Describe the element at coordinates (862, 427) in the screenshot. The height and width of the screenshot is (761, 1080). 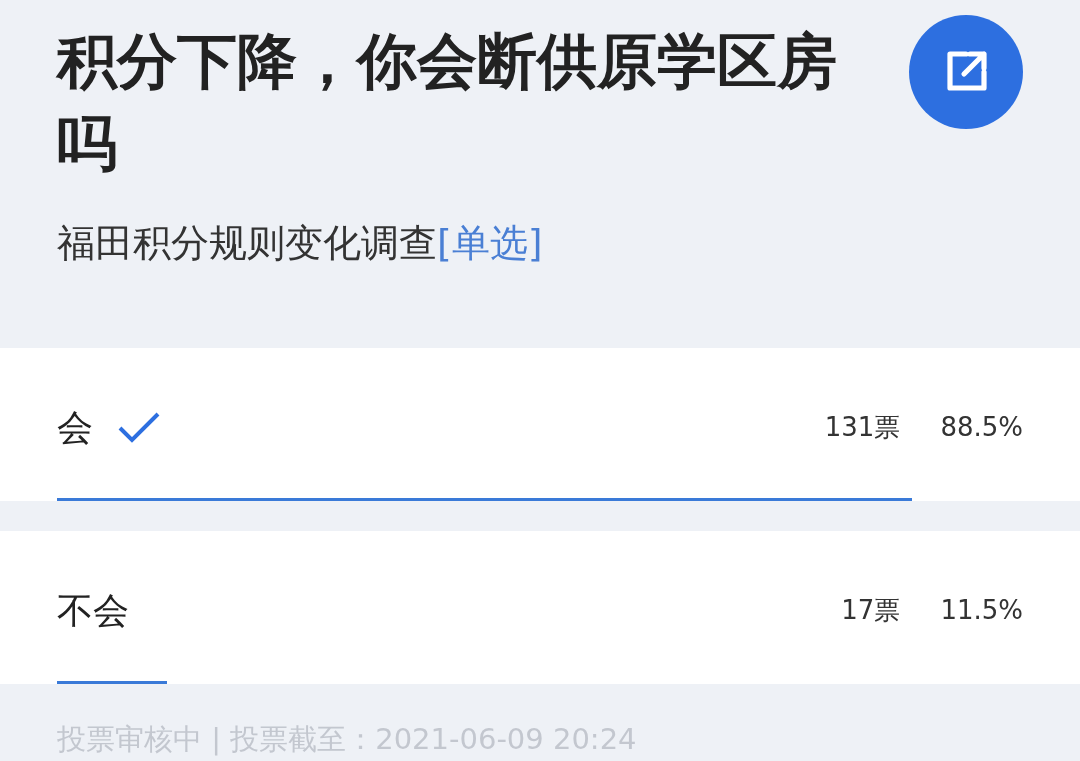
I see `vote-count: 131票` at that location.